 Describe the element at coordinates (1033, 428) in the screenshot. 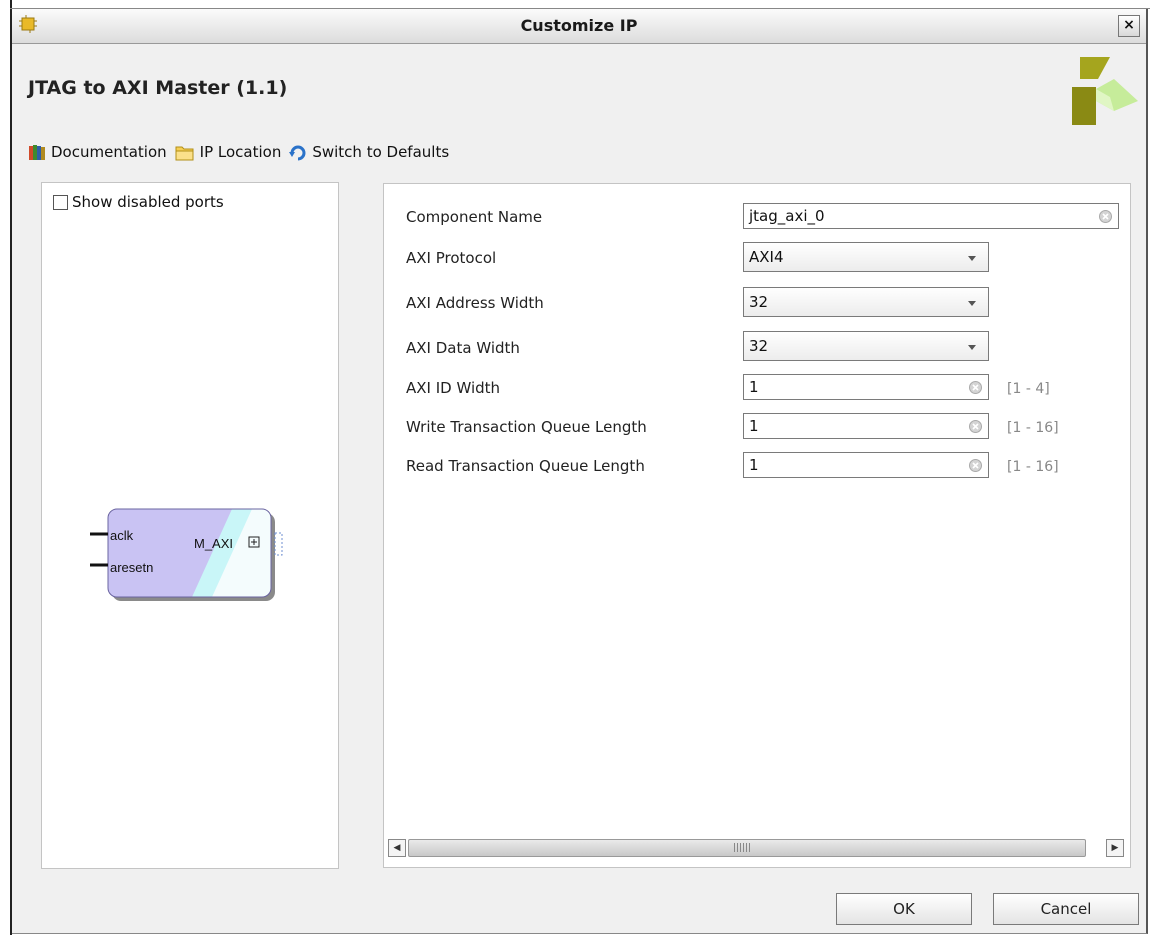

I see `write-queue-length-range: [1 - 16]` at that location.